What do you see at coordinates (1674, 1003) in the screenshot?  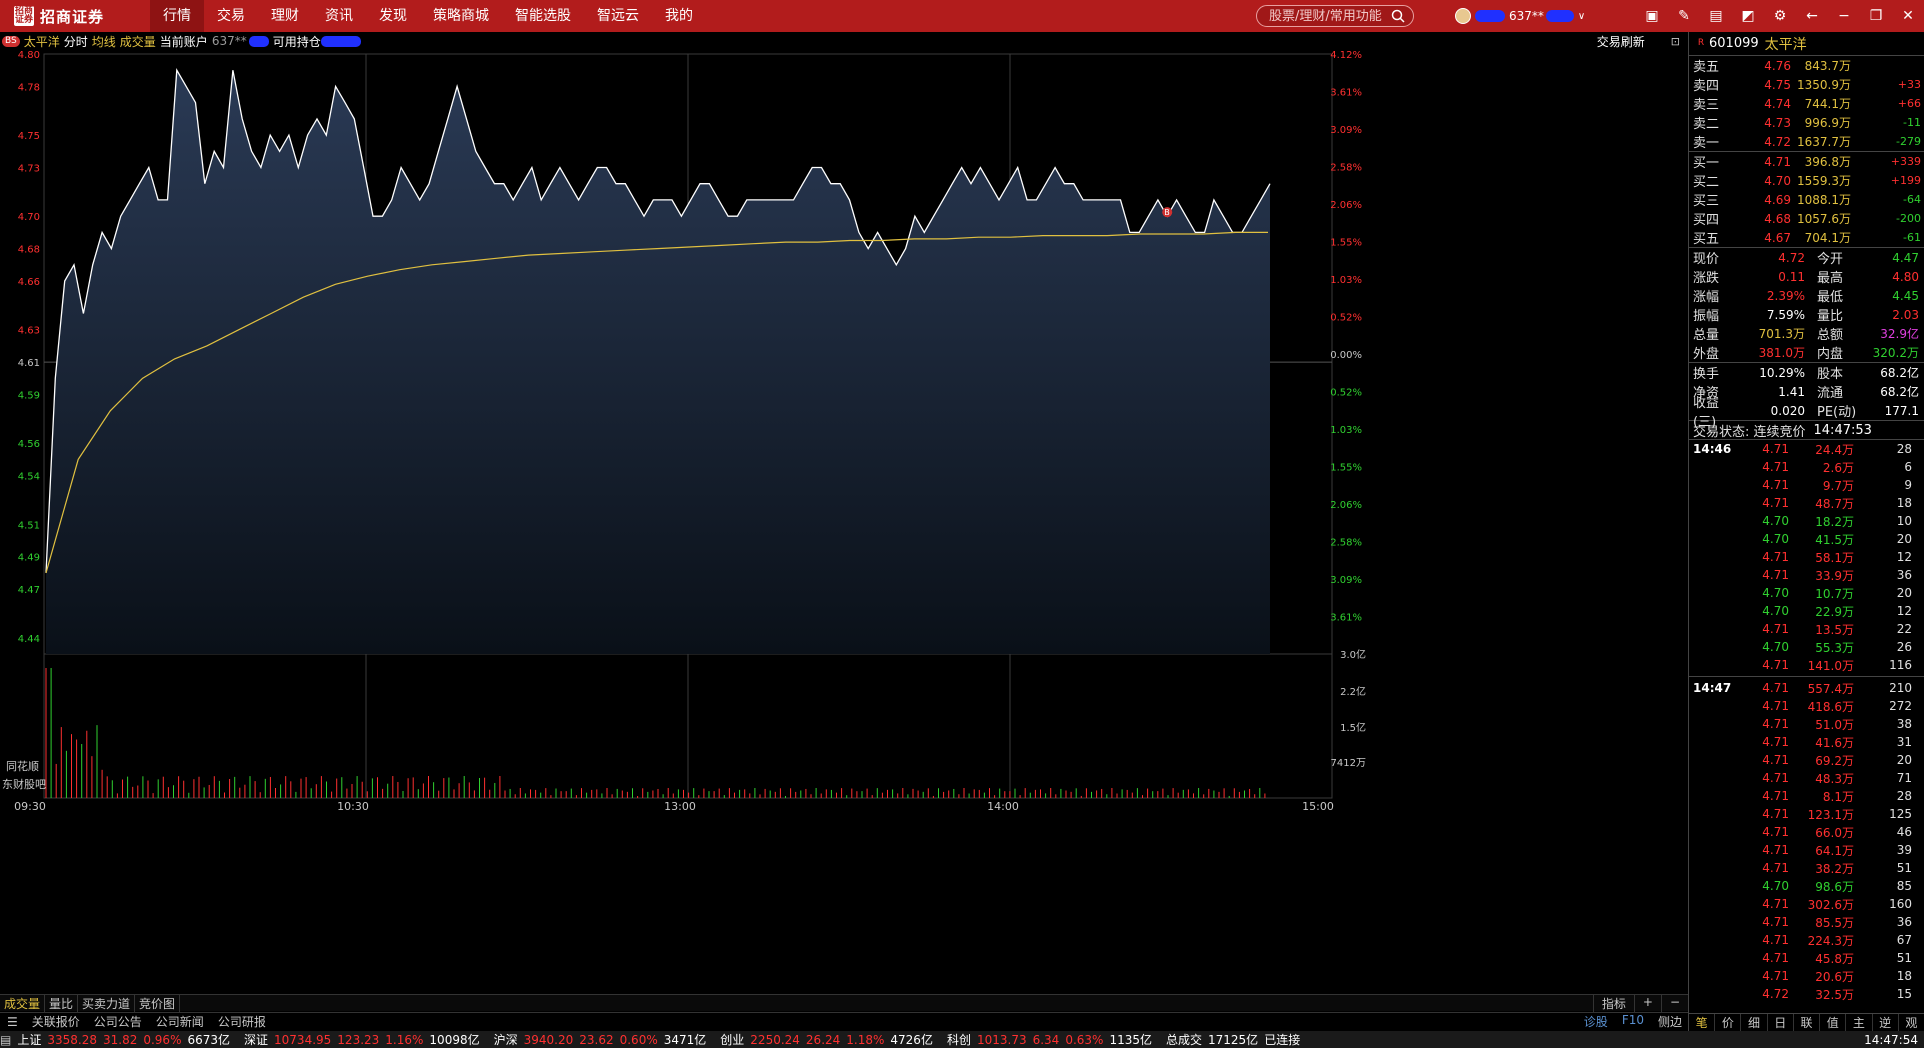 I see `zoom-out-button: −` at bounding box center [1674, 1003].